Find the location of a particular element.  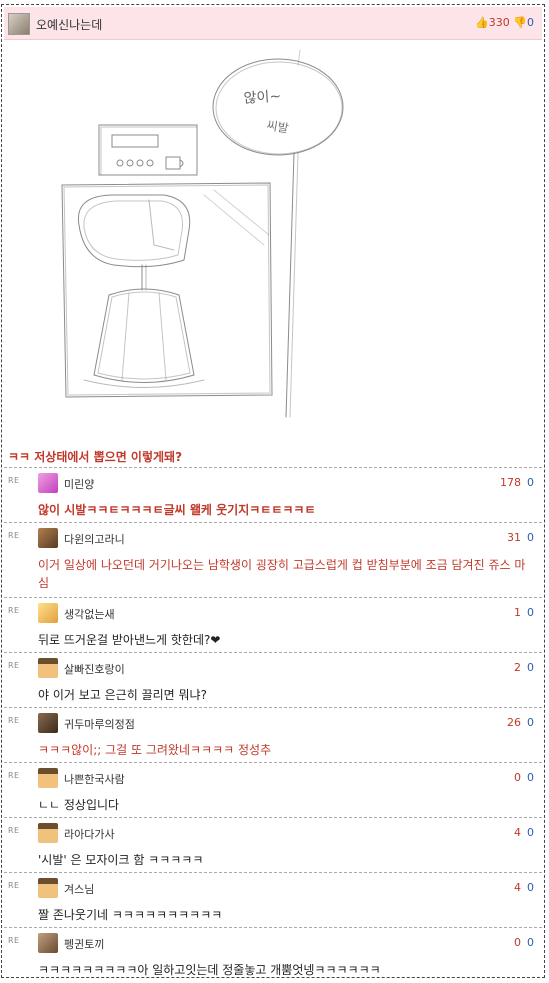

sketch-pole is located at coordinates (290, 285).